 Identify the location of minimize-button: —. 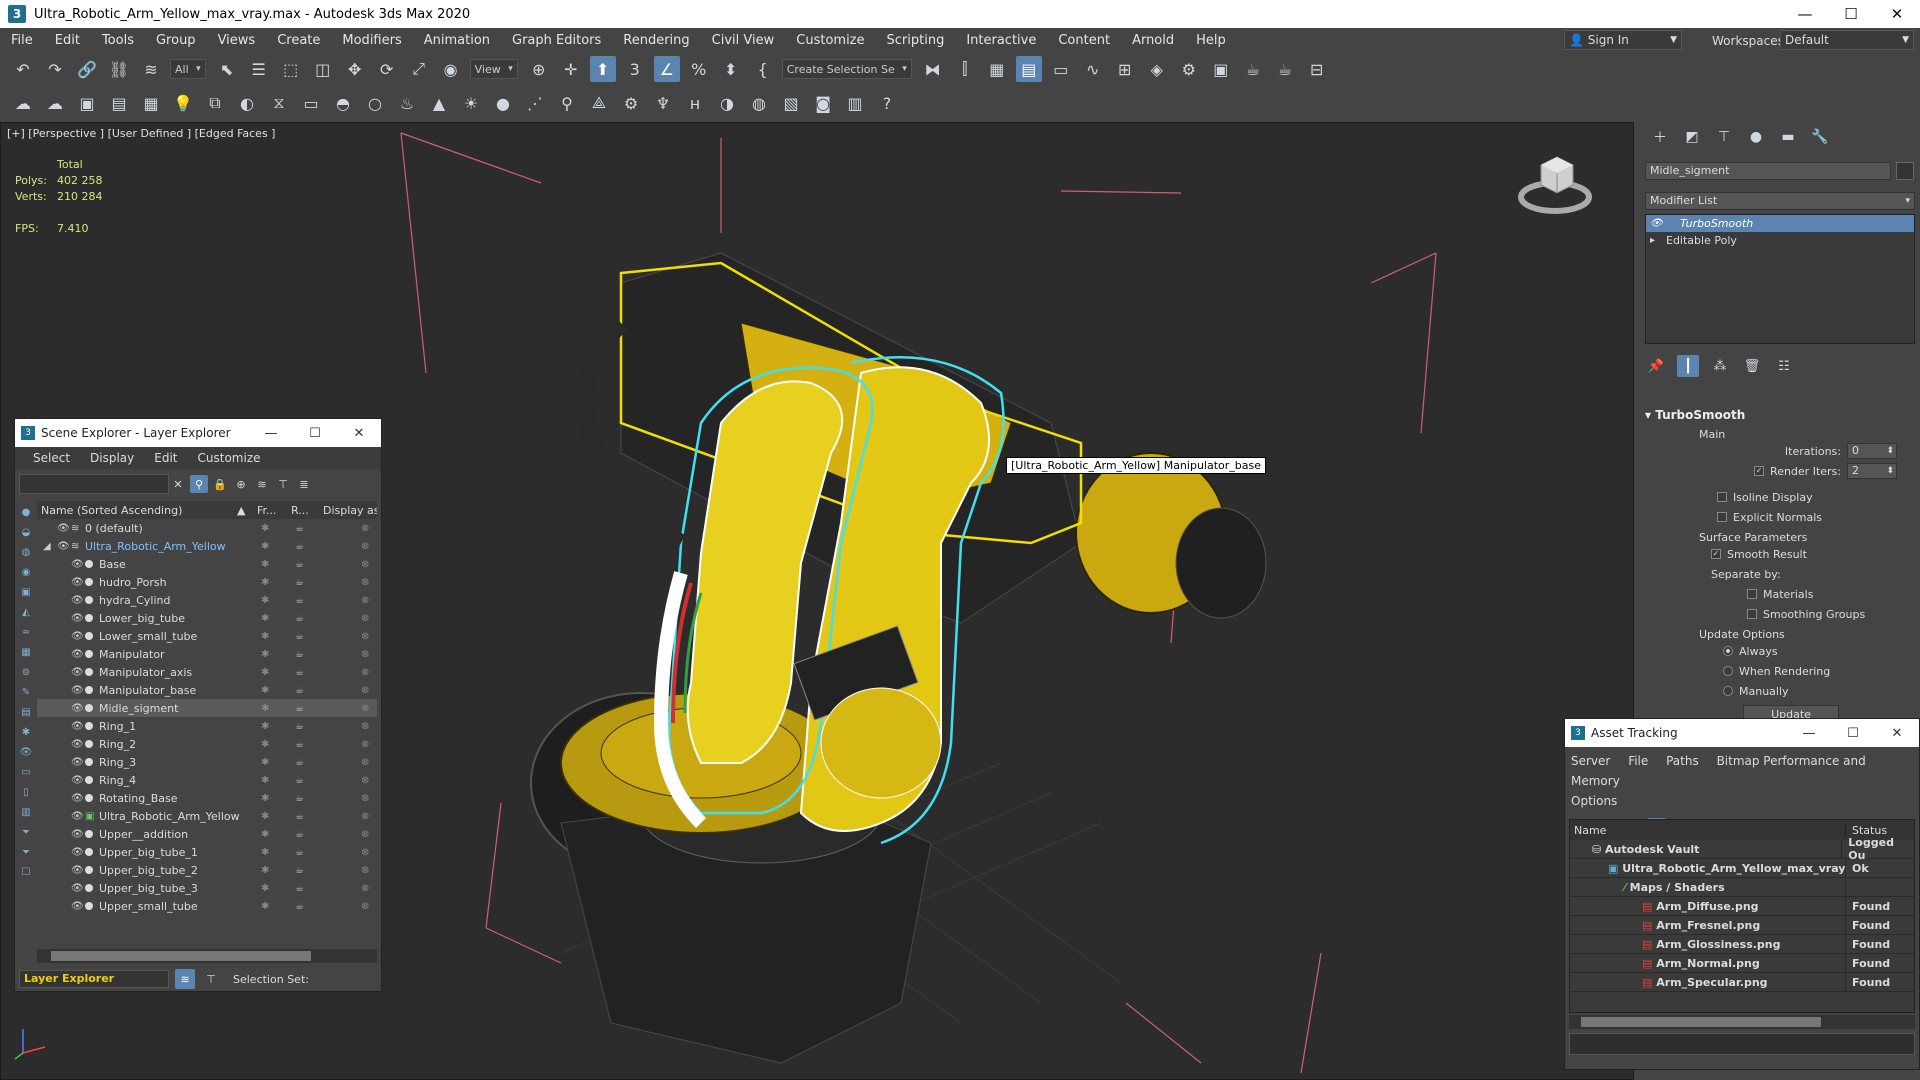
(1809, 733).